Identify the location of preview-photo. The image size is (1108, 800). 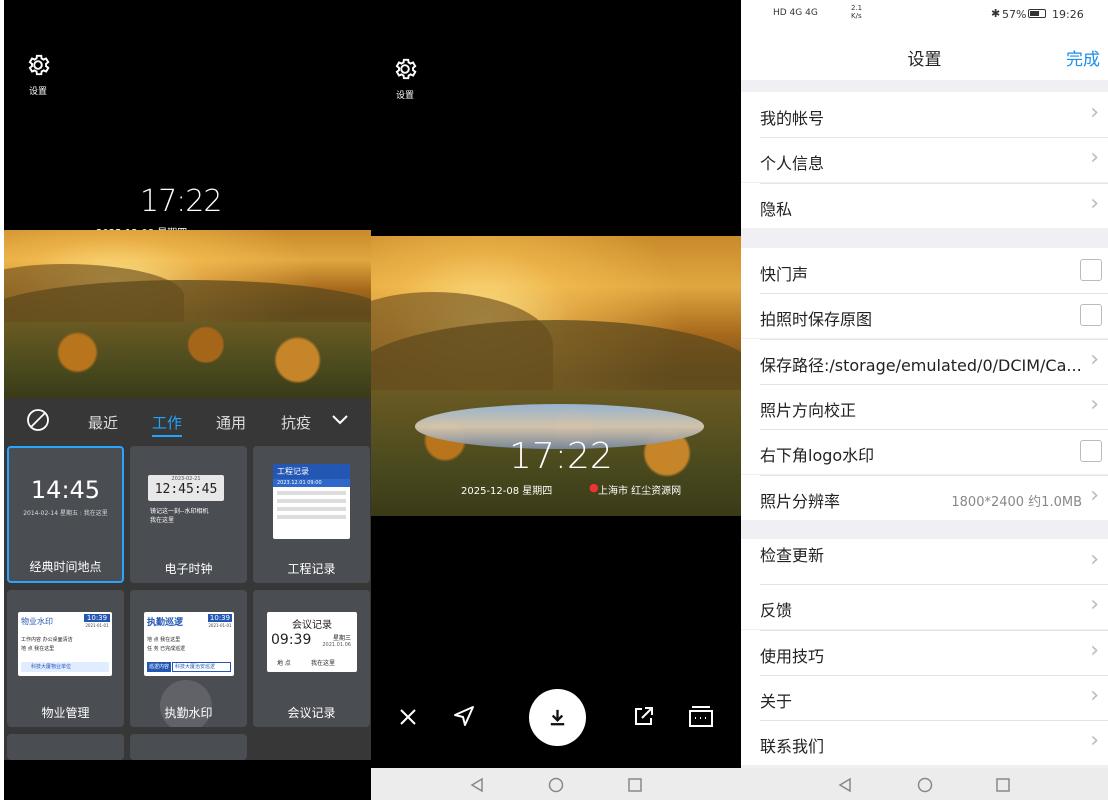
(187, 314).